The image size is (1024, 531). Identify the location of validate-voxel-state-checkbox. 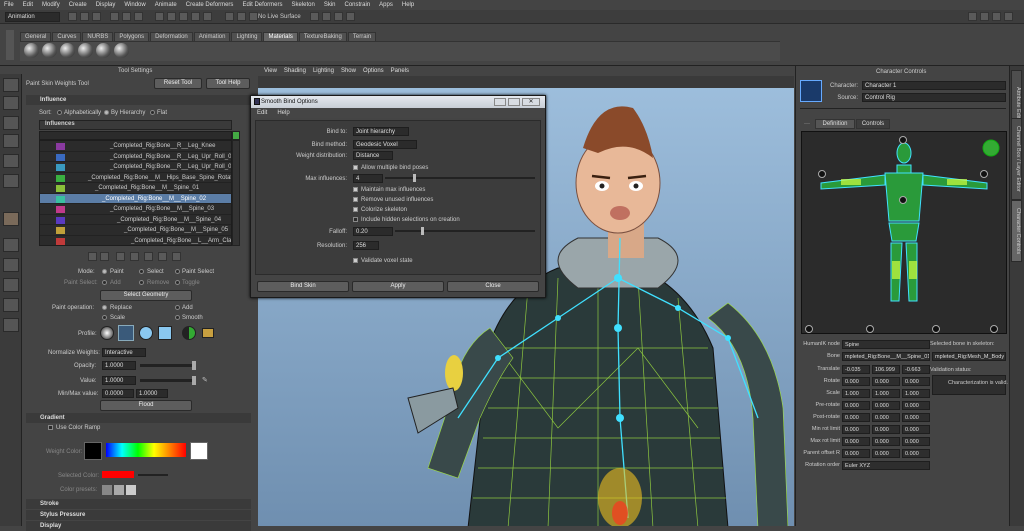
(355, 260).